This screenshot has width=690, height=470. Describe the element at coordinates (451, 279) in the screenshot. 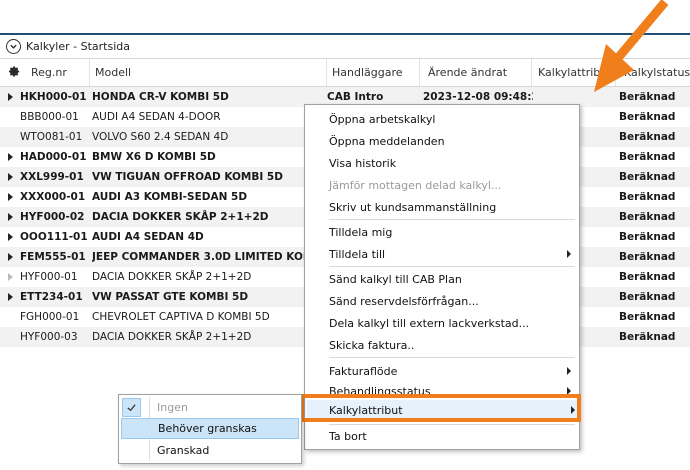

I see `menu-item-send-cab-plan: Sänd kalkyl till CAB Plan` at that location.